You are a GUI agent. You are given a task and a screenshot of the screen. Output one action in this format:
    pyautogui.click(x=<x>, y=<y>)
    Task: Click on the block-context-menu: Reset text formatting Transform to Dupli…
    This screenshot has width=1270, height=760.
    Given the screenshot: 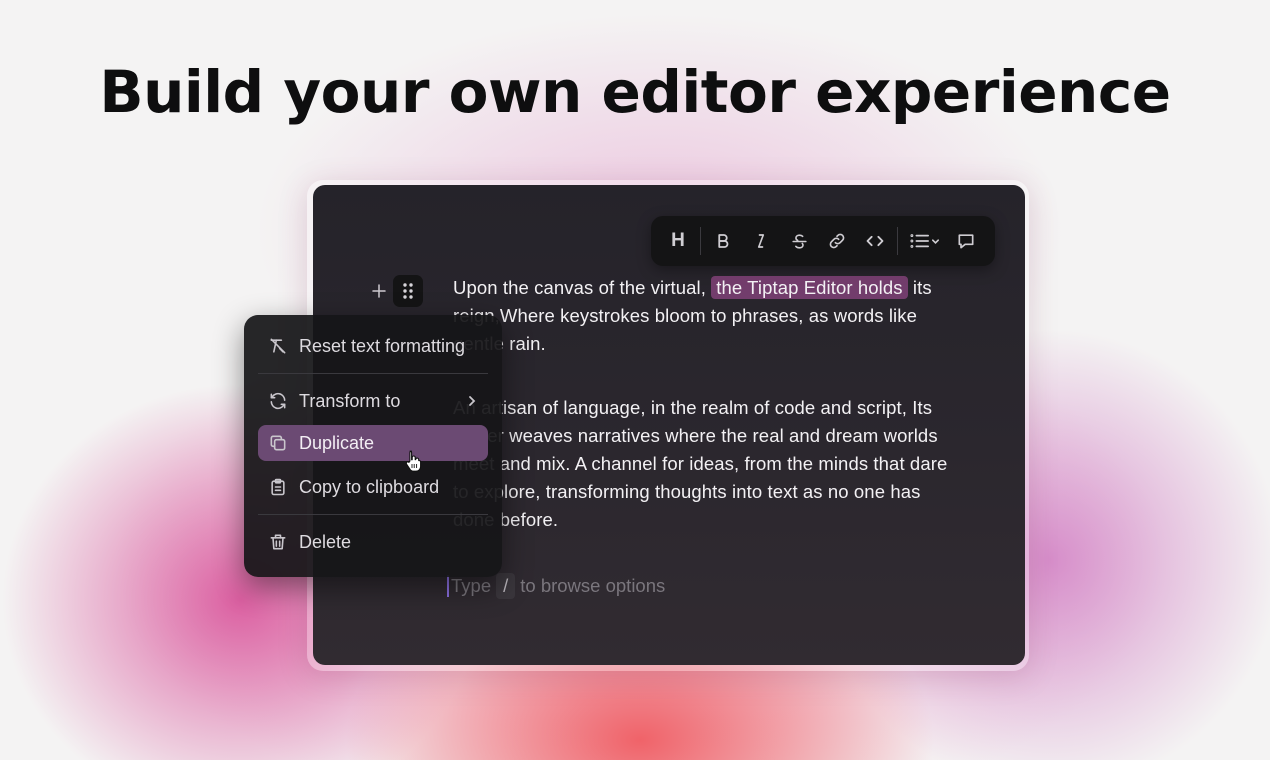 What is the action you would take?
    pyautogui.click(x=373, y=446)
    